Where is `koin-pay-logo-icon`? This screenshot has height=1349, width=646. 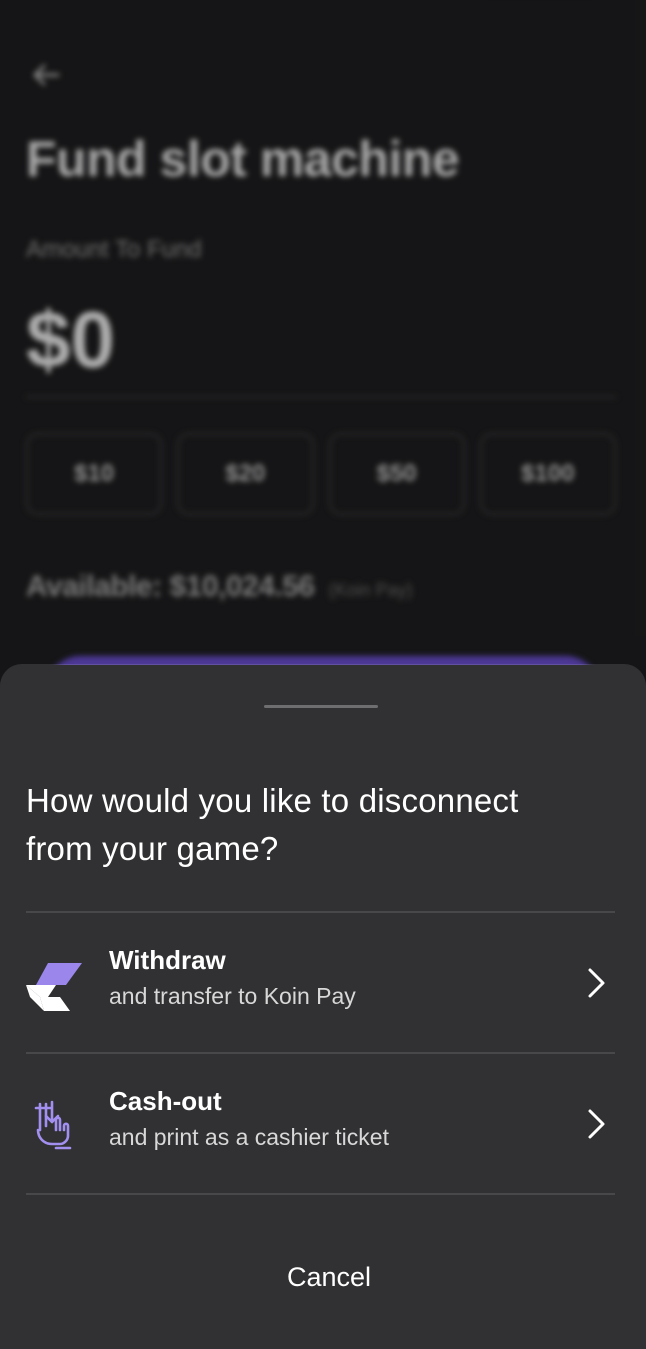
koin-pay-logo-icon is located at coordinates (54, 983).